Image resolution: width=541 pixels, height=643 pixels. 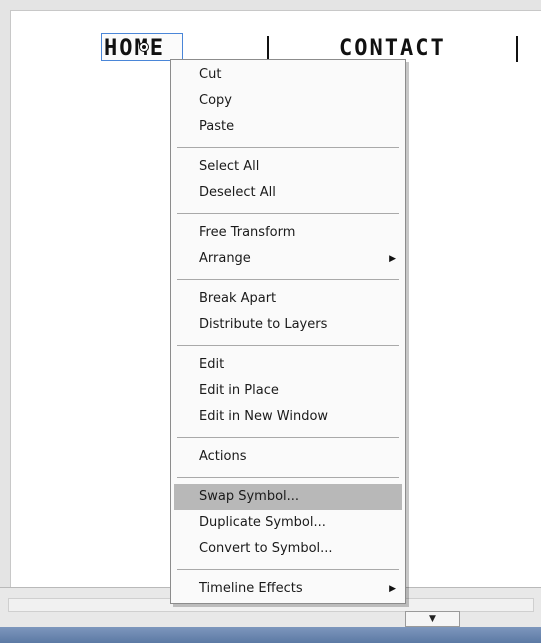 I want to click on menu-item-timeline-effects: Timeline Effects ▶, so click(x=288, y=589).